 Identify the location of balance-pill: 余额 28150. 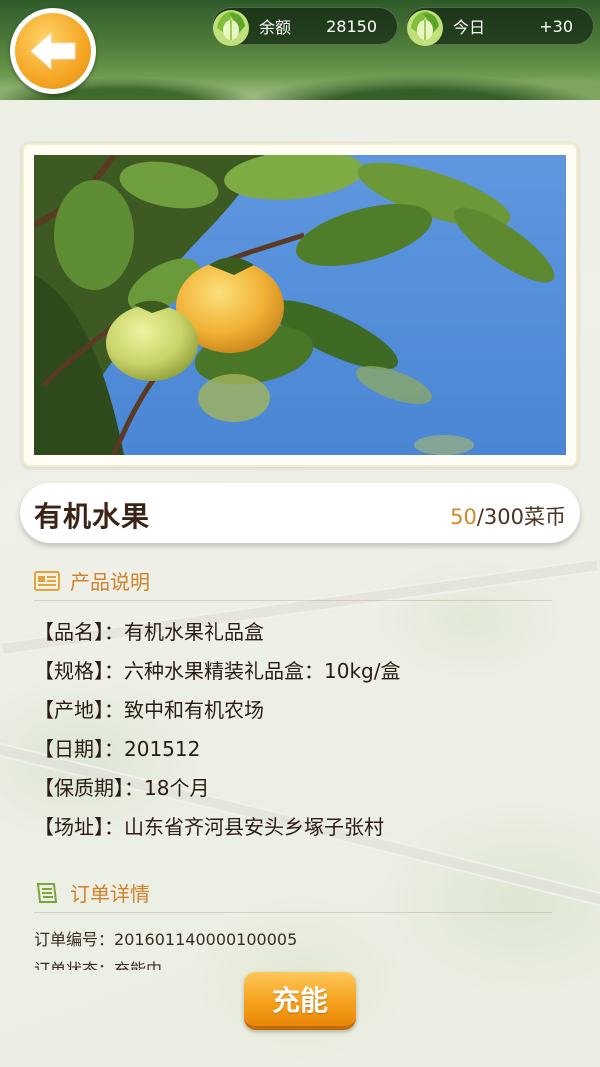
(305, 26).